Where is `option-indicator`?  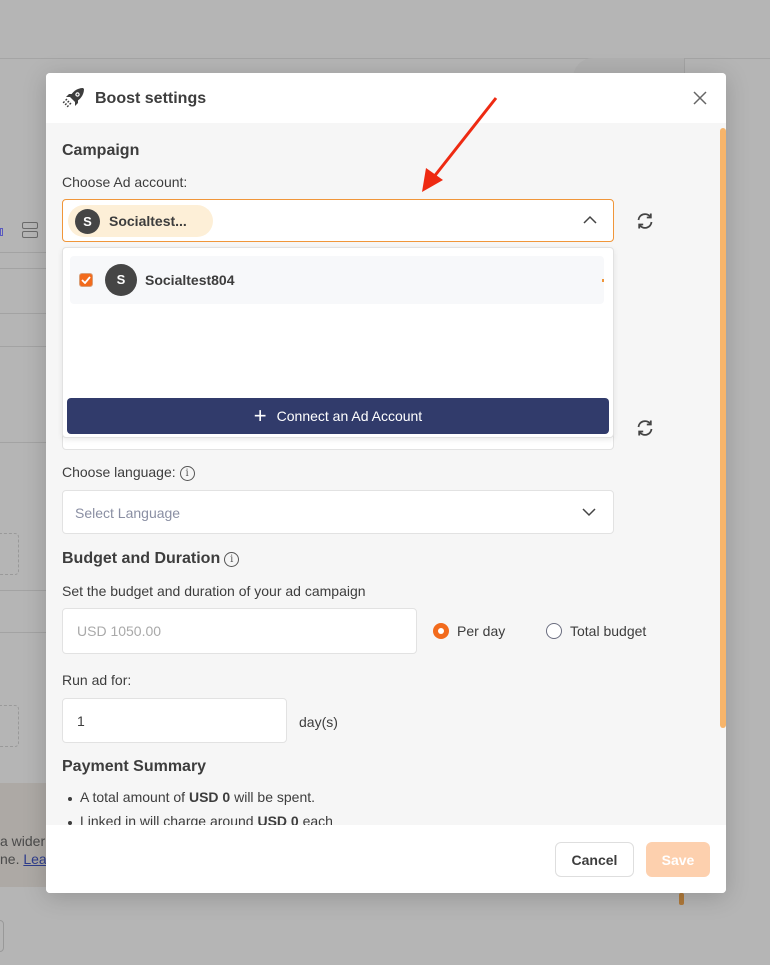
option-indicator is located at coordinates (603, 280).